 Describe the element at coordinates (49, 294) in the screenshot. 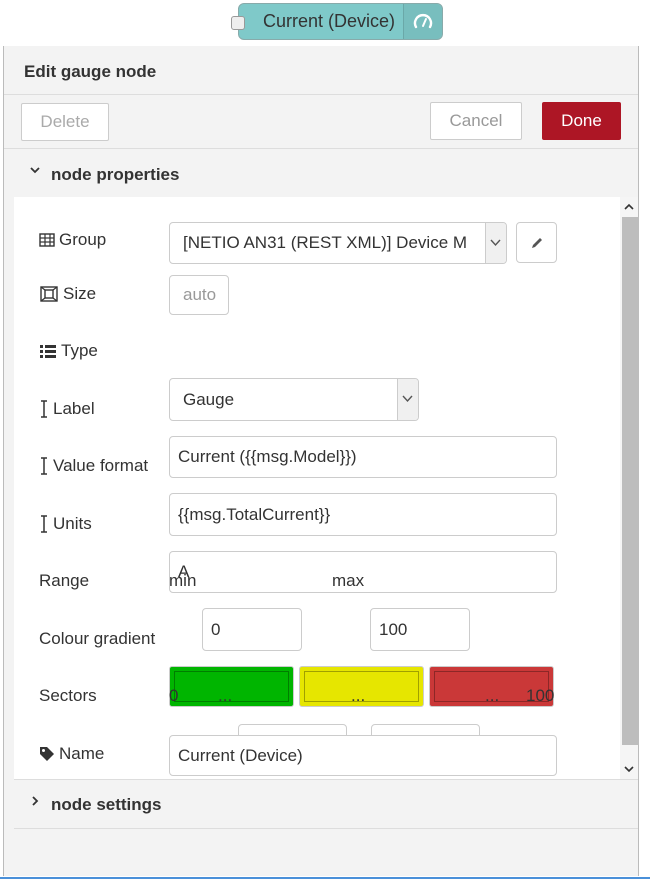

I see `size-icon` at that location.